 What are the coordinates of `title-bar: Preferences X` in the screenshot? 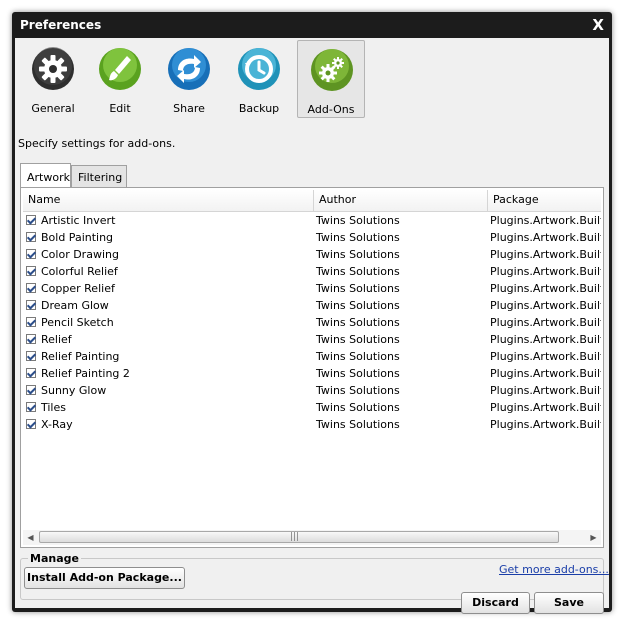 It's located at (312, 26).